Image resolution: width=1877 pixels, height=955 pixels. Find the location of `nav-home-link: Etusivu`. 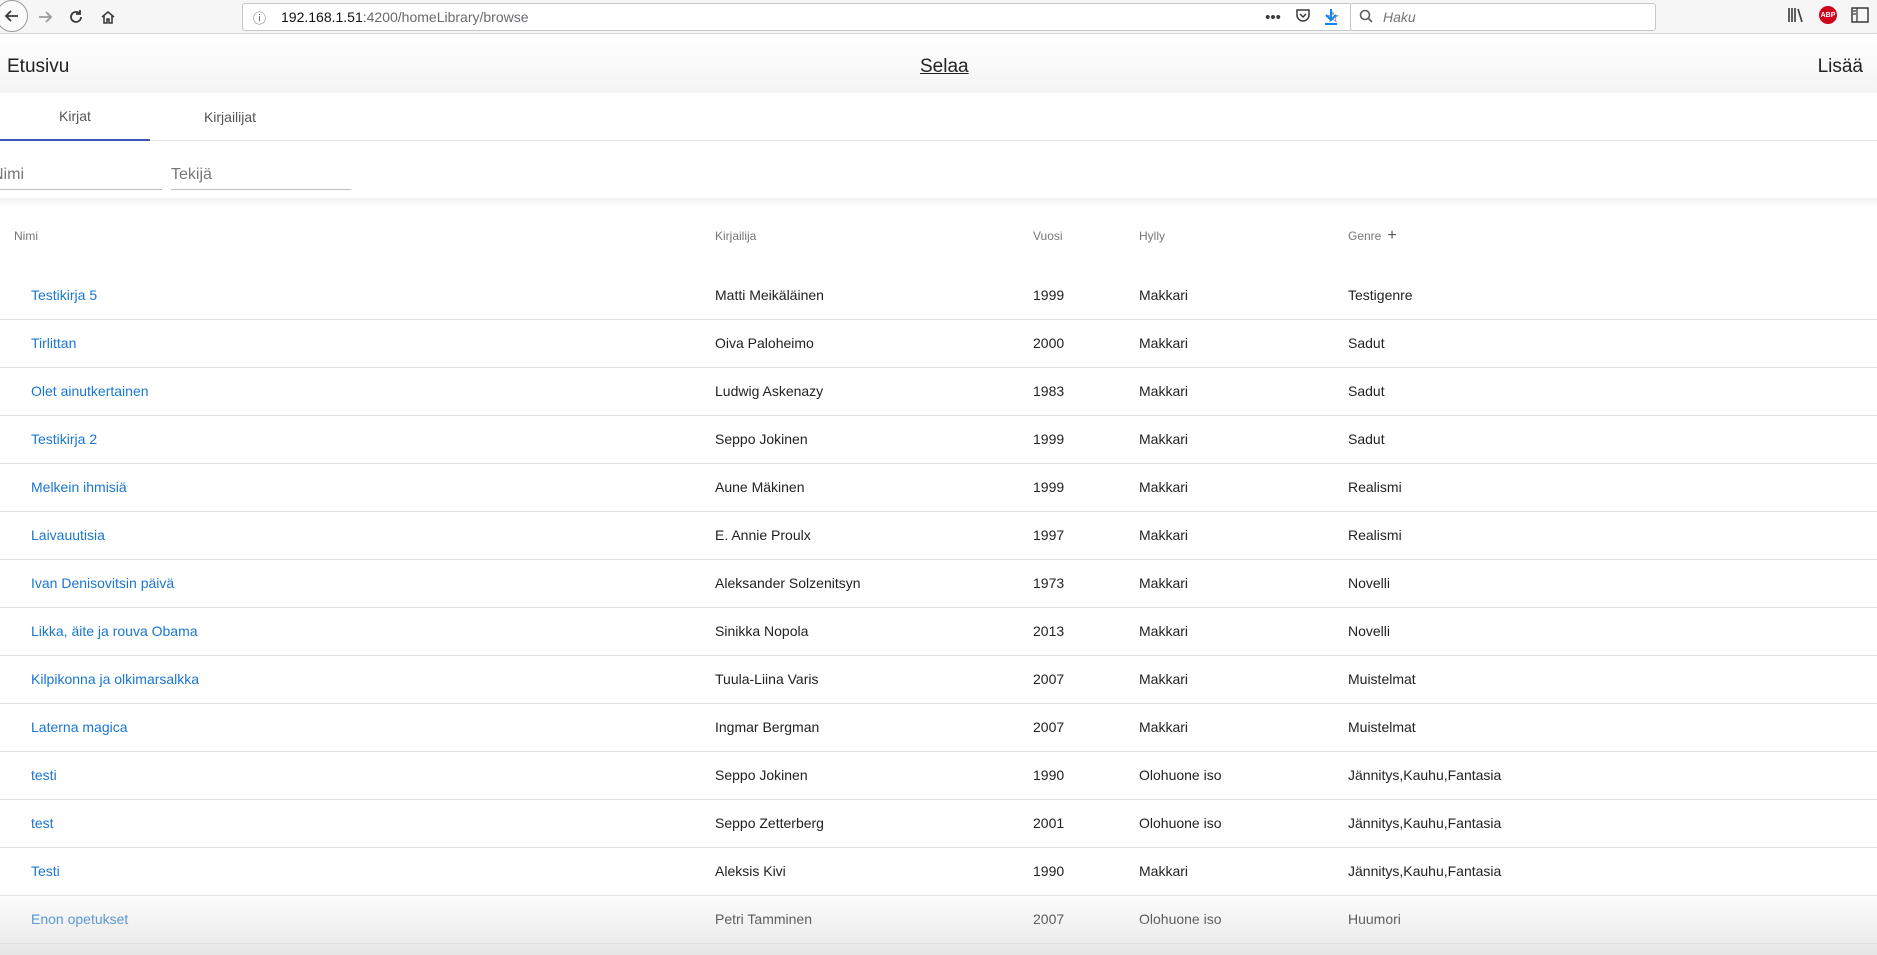

nav-home-link: Etusivu is located at coordinates (38, 67).